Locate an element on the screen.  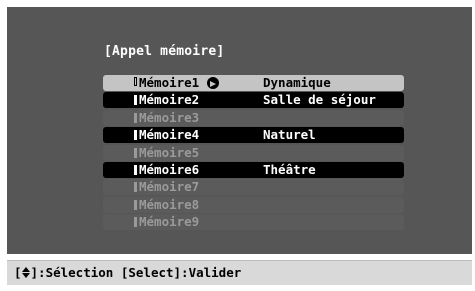
memory-row-9: Mémoire9 is located at coordinates (253, 222).